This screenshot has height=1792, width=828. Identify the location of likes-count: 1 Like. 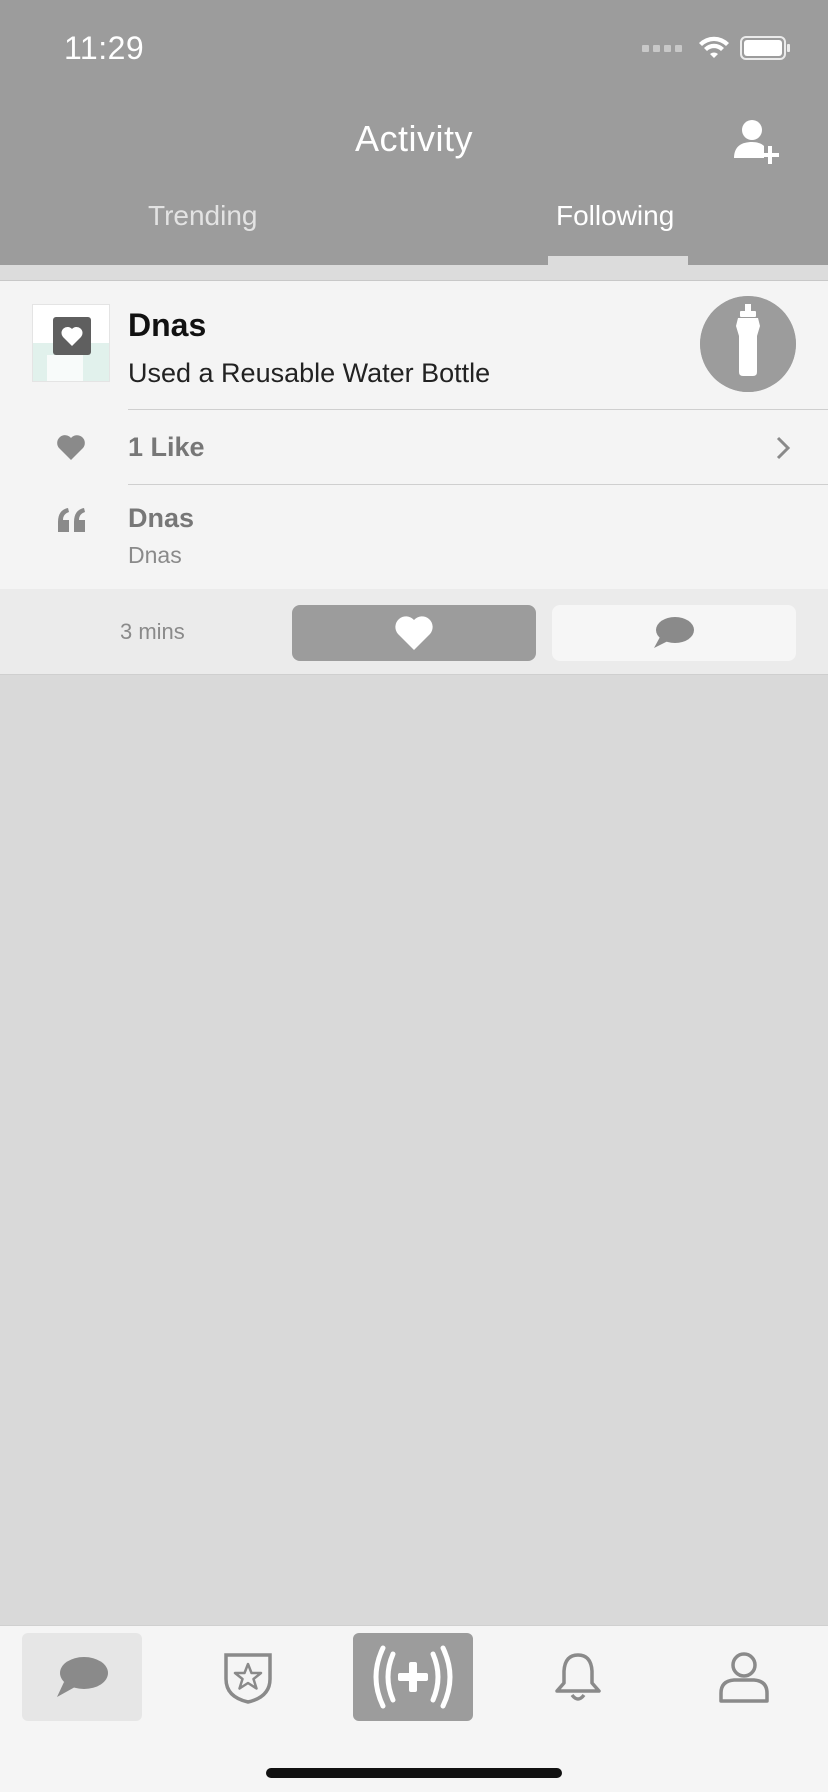
(166, 447).